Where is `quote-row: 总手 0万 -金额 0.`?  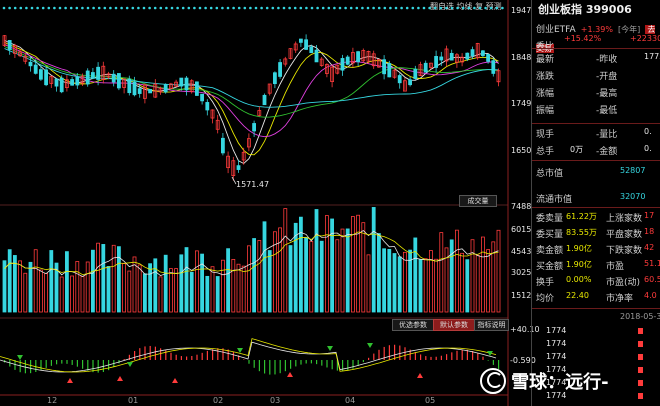
quote-row: 总手 0万 -金额 0. is located at coordinates (598, 150).